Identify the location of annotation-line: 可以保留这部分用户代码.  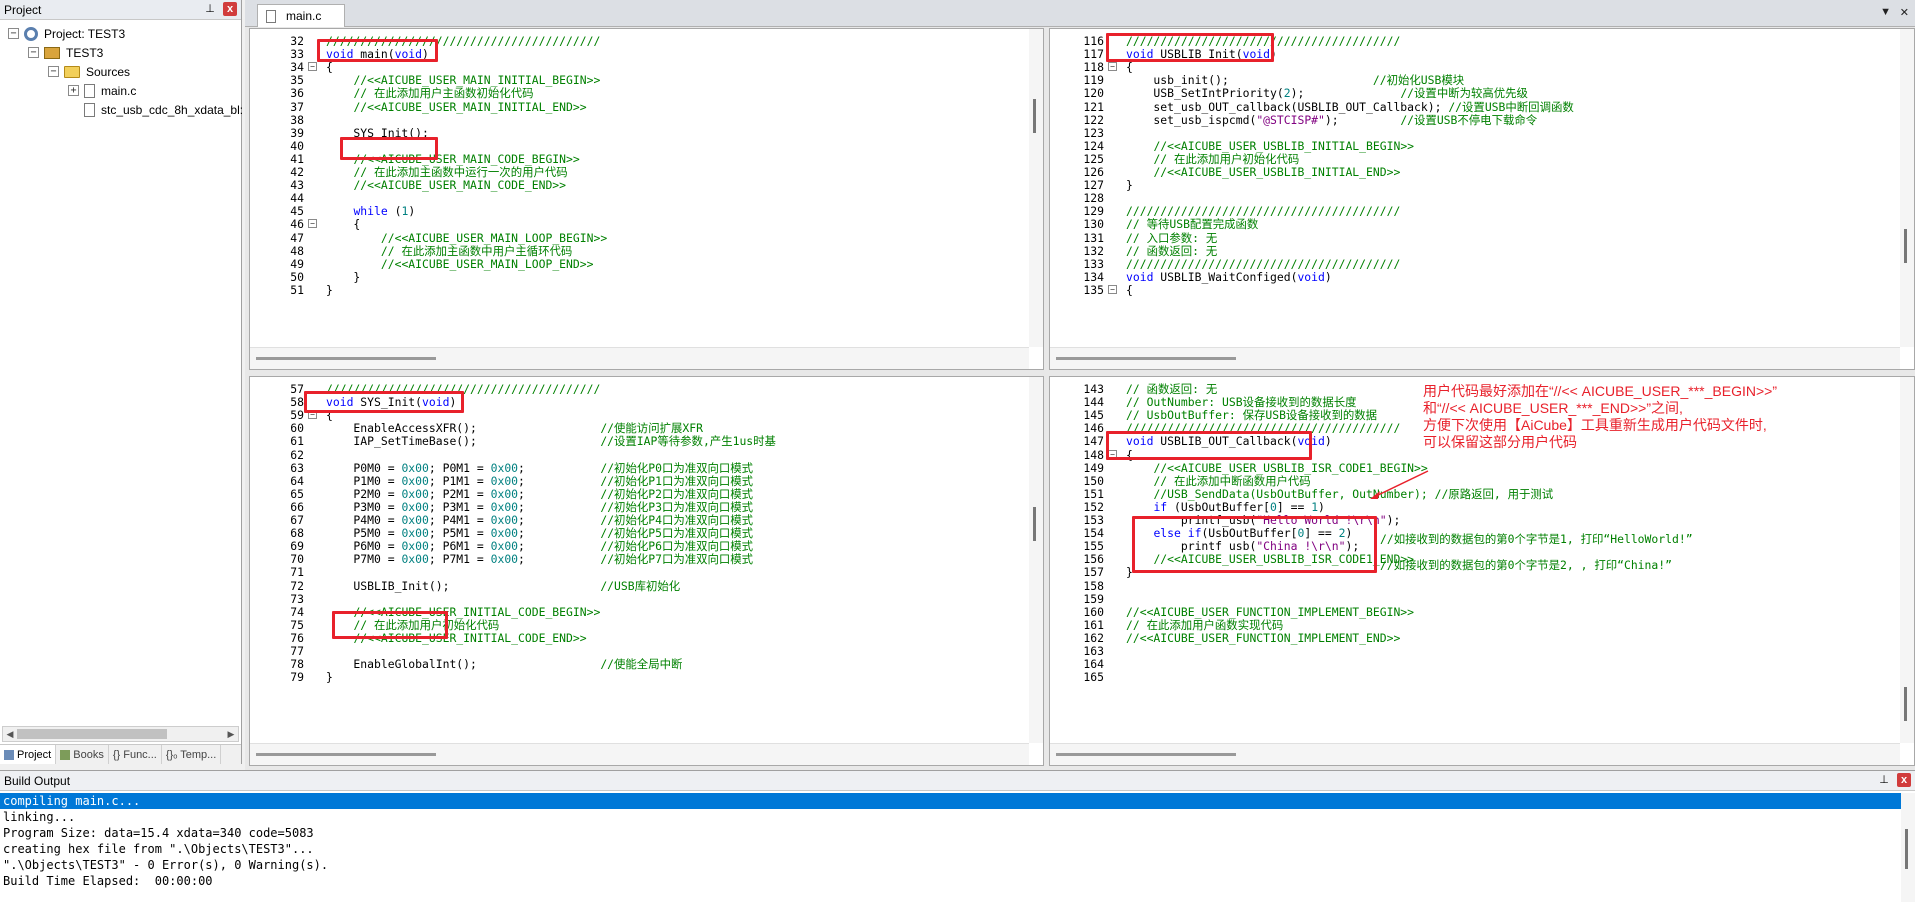
(1500, 442).